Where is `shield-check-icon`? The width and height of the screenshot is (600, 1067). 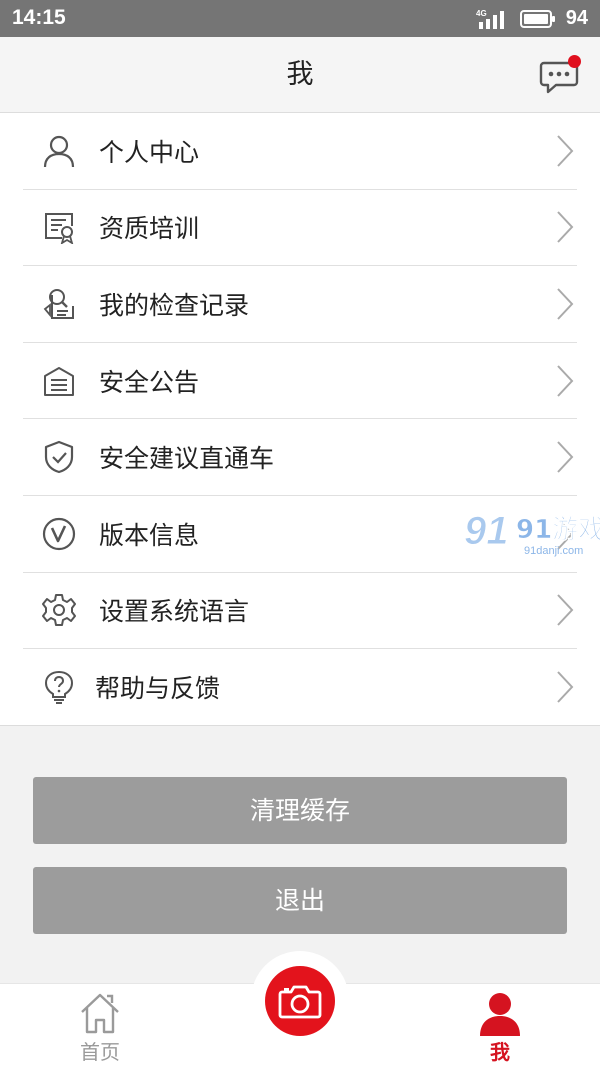
shield-check-icon is located at coordinates (59, 457).